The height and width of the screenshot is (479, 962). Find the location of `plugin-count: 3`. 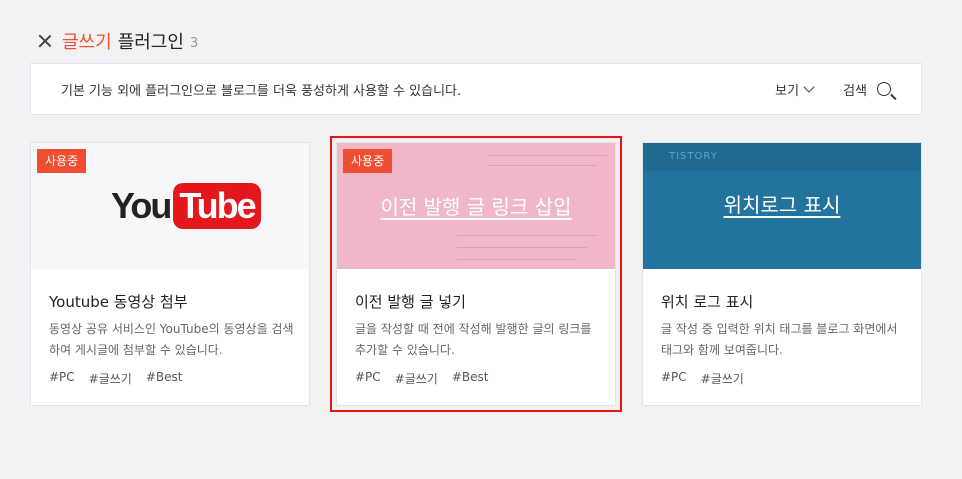

plugin-count: 3 is located at coordinates (194, 43).